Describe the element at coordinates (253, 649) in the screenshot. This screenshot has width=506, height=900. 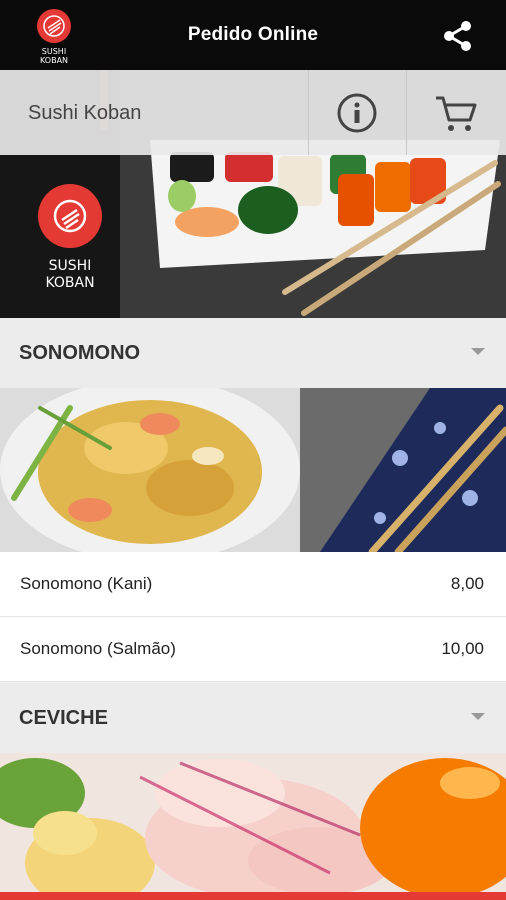
I see `list-item: Sonomono (Salmão) 10,00` at that location.